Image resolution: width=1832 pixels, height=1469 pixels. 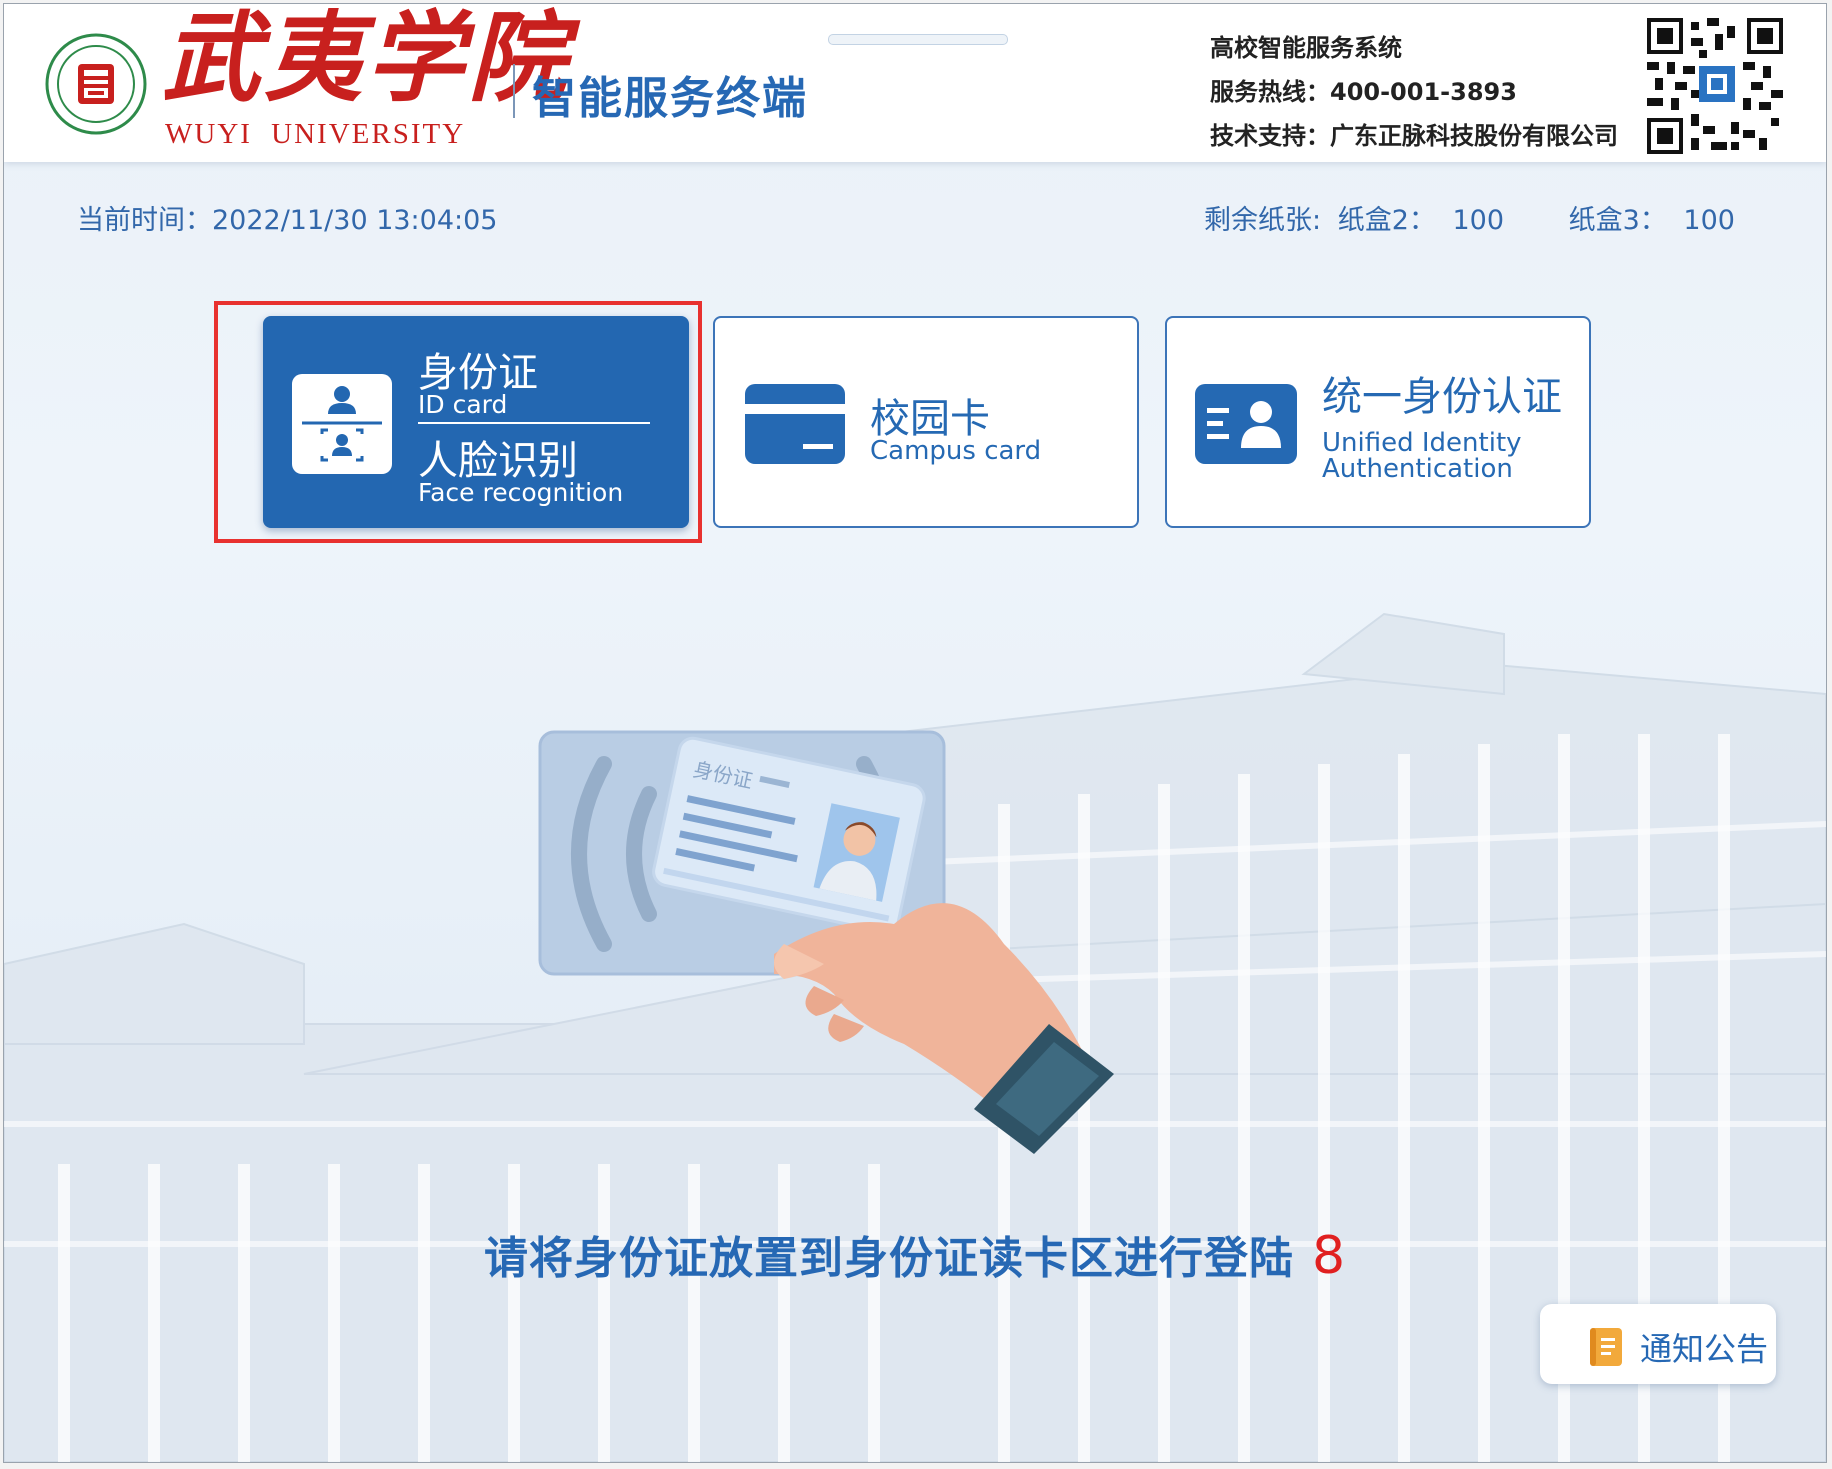 I want to click on countdown-value: 8, so click(x=1329, y=1256).